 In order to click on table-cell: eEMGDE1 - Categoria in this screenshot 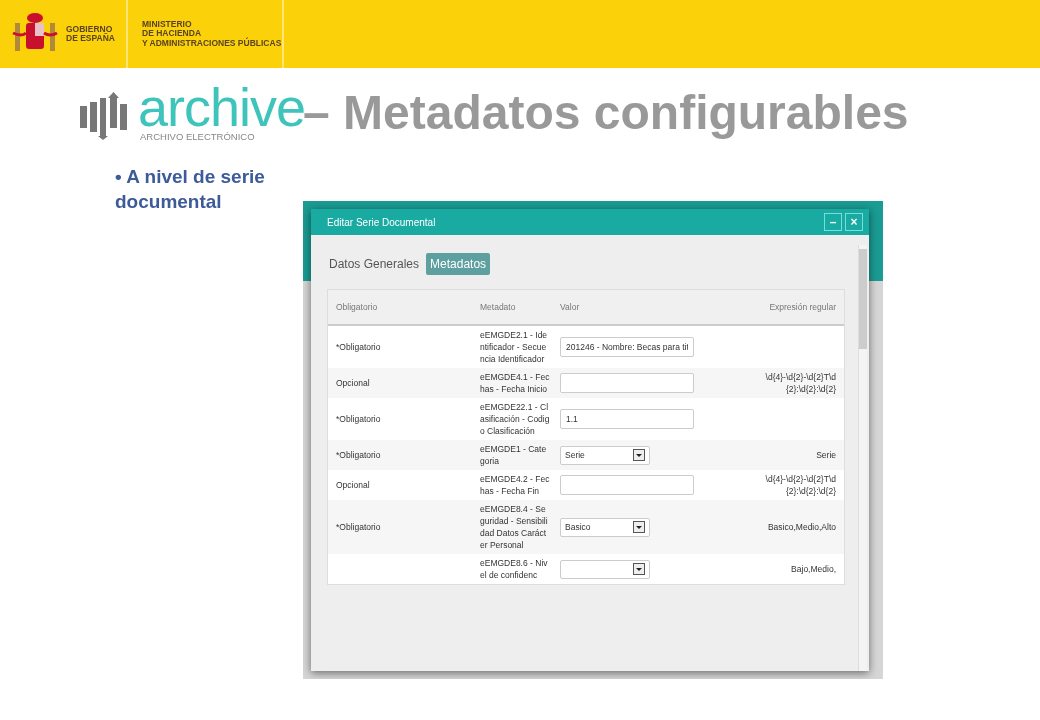, I will do `click(513, 455)`.